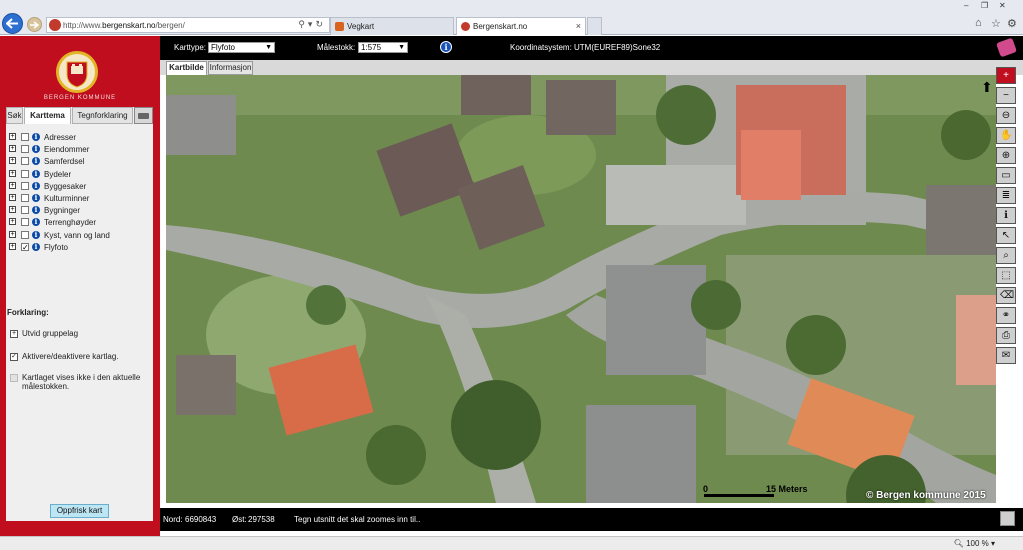 This screenshot has height=550, width=1023. I want to click on print-map-button: ⎙, so click(1006, 335).